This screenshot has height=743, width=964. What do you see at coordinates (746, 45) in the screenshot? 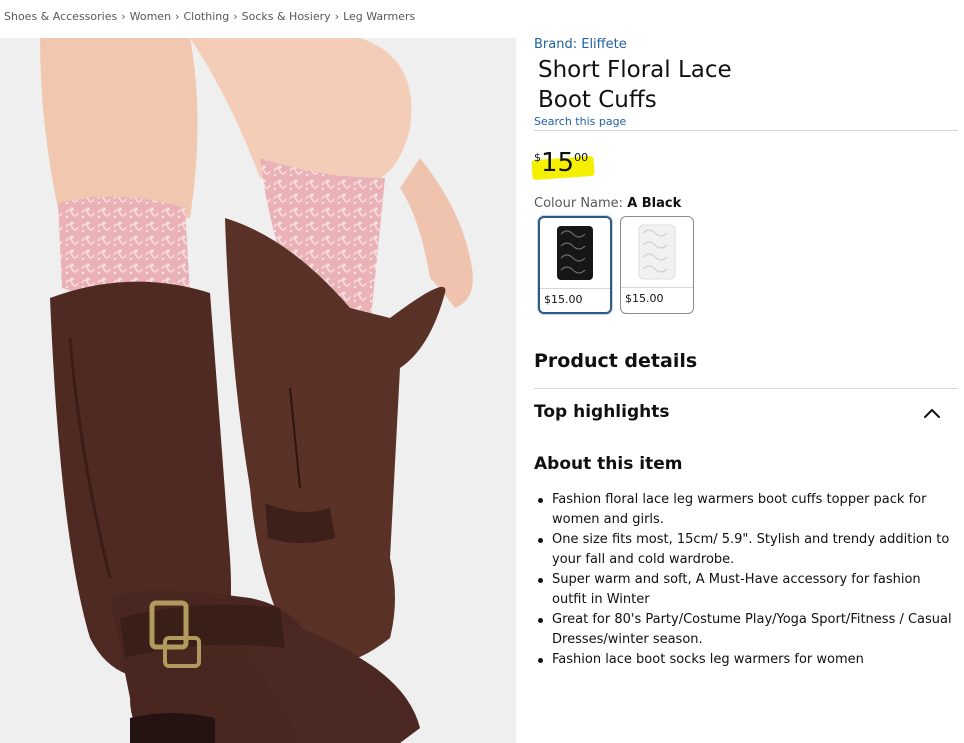
I see `brand-link: Brand: Eliffete` at bounding box center [746, 45].